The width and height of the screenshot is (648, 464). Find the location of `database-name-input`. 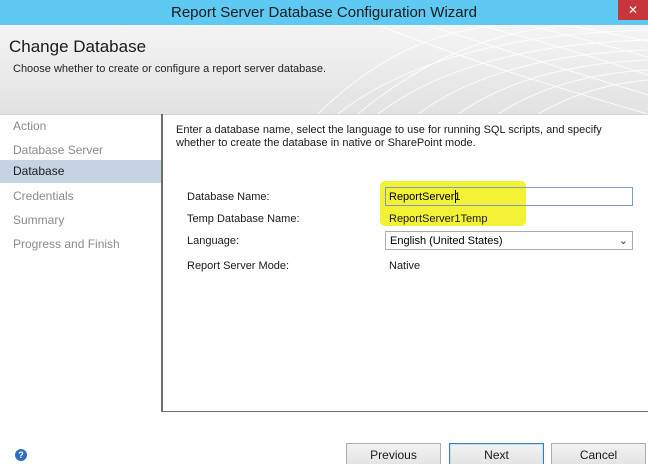

database-name-input is located at coordinates (509, 196).